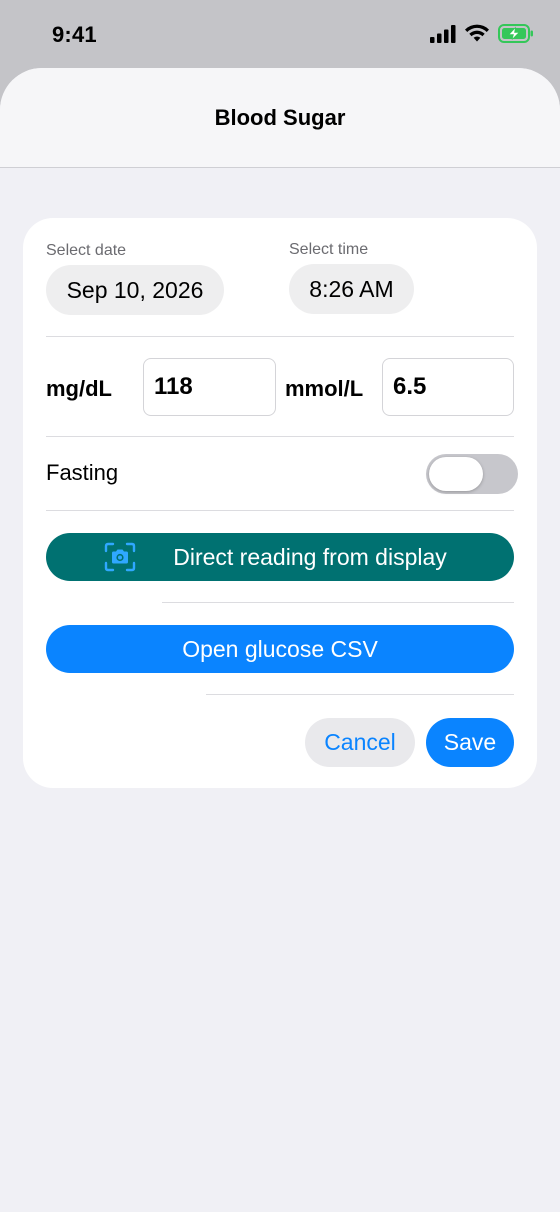 The height and width of the screenshot is (1212, 560). What do you see at coordinates (329, 249) in the screenshot?
I see `time-label: Select time` at bounding box center [329, 249].